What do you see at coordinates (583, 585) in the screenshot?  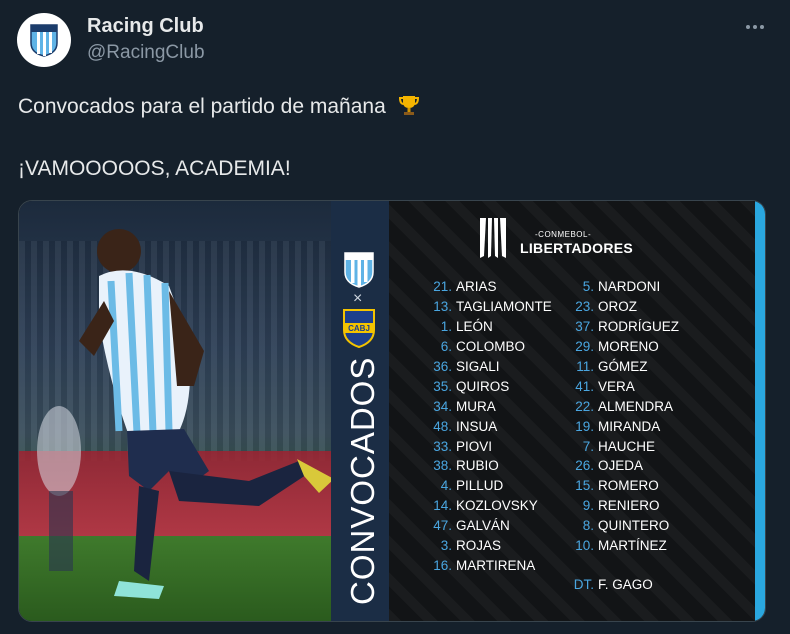 I see `coach-label: DT.` at bounding box center [583, 585].